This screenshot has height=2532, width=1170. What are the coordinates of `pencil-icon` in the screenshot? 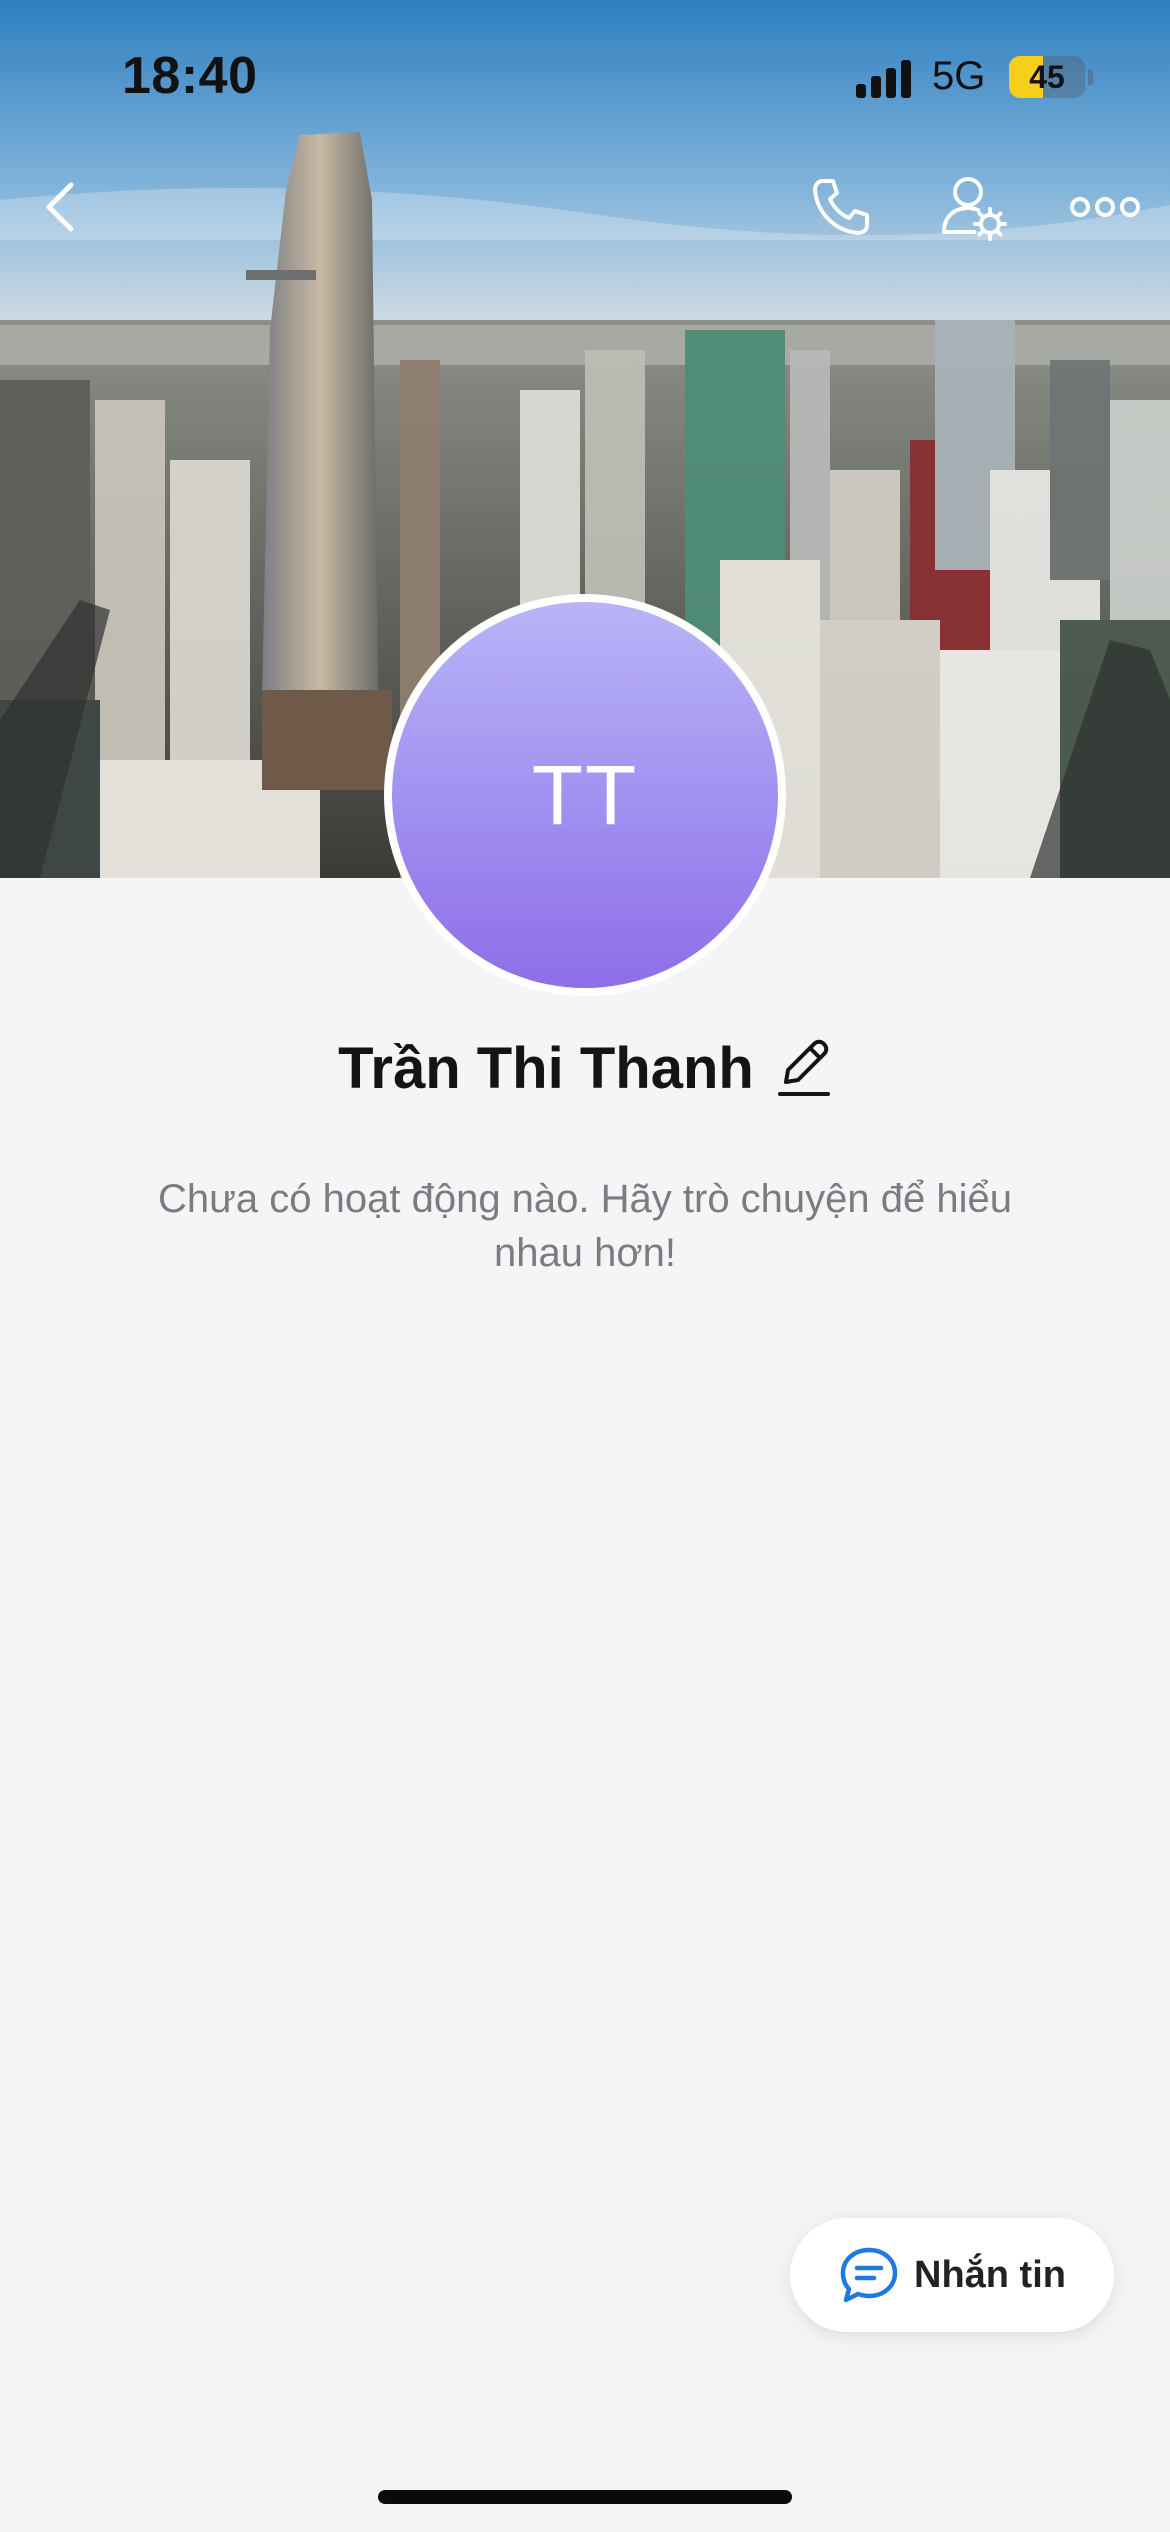 It's located at (804, 1068).